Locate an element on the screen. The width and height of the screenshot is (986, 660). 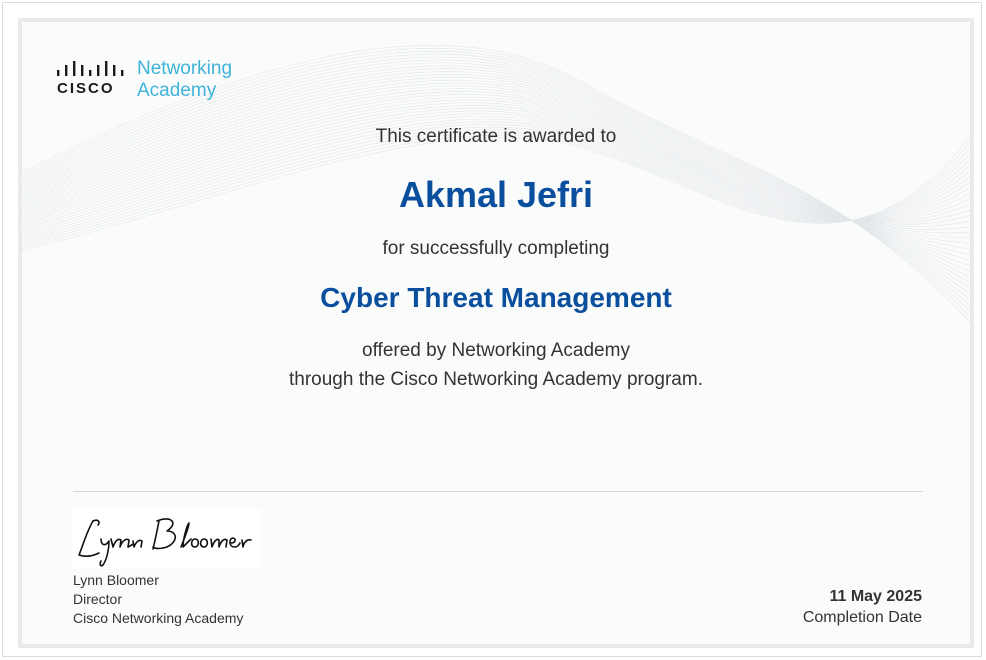
completion-date: 11 May 2025 is located at coordinates (875, 596).